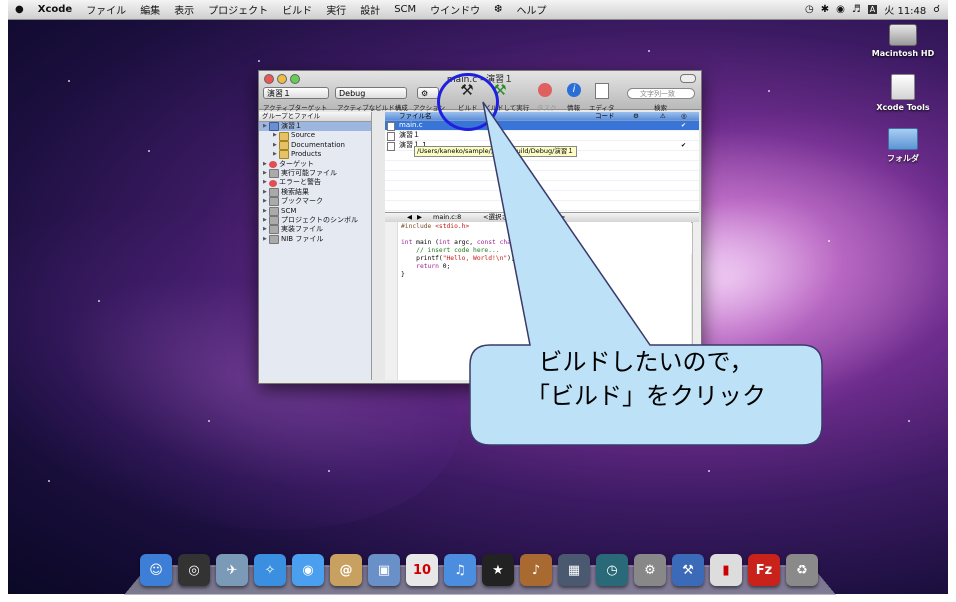  Describe the element at coordinates (646, 396) in the screenshot. I see `callout-line-2: 「ビルド」をクリック` at that location.